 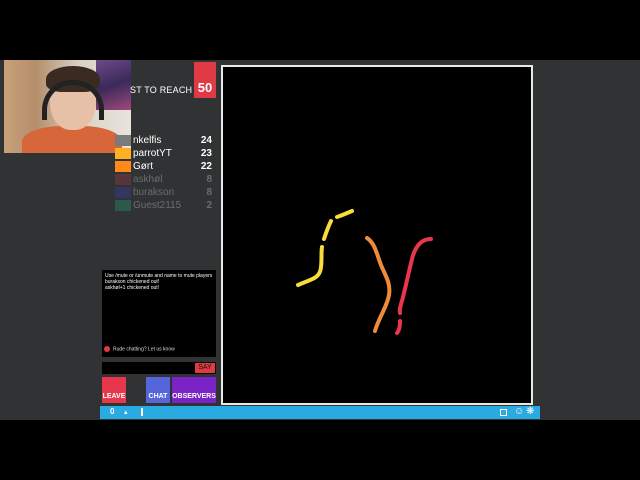 I want to click on scoreboard-row: nkelfis 24, so click(x=164, y=140).